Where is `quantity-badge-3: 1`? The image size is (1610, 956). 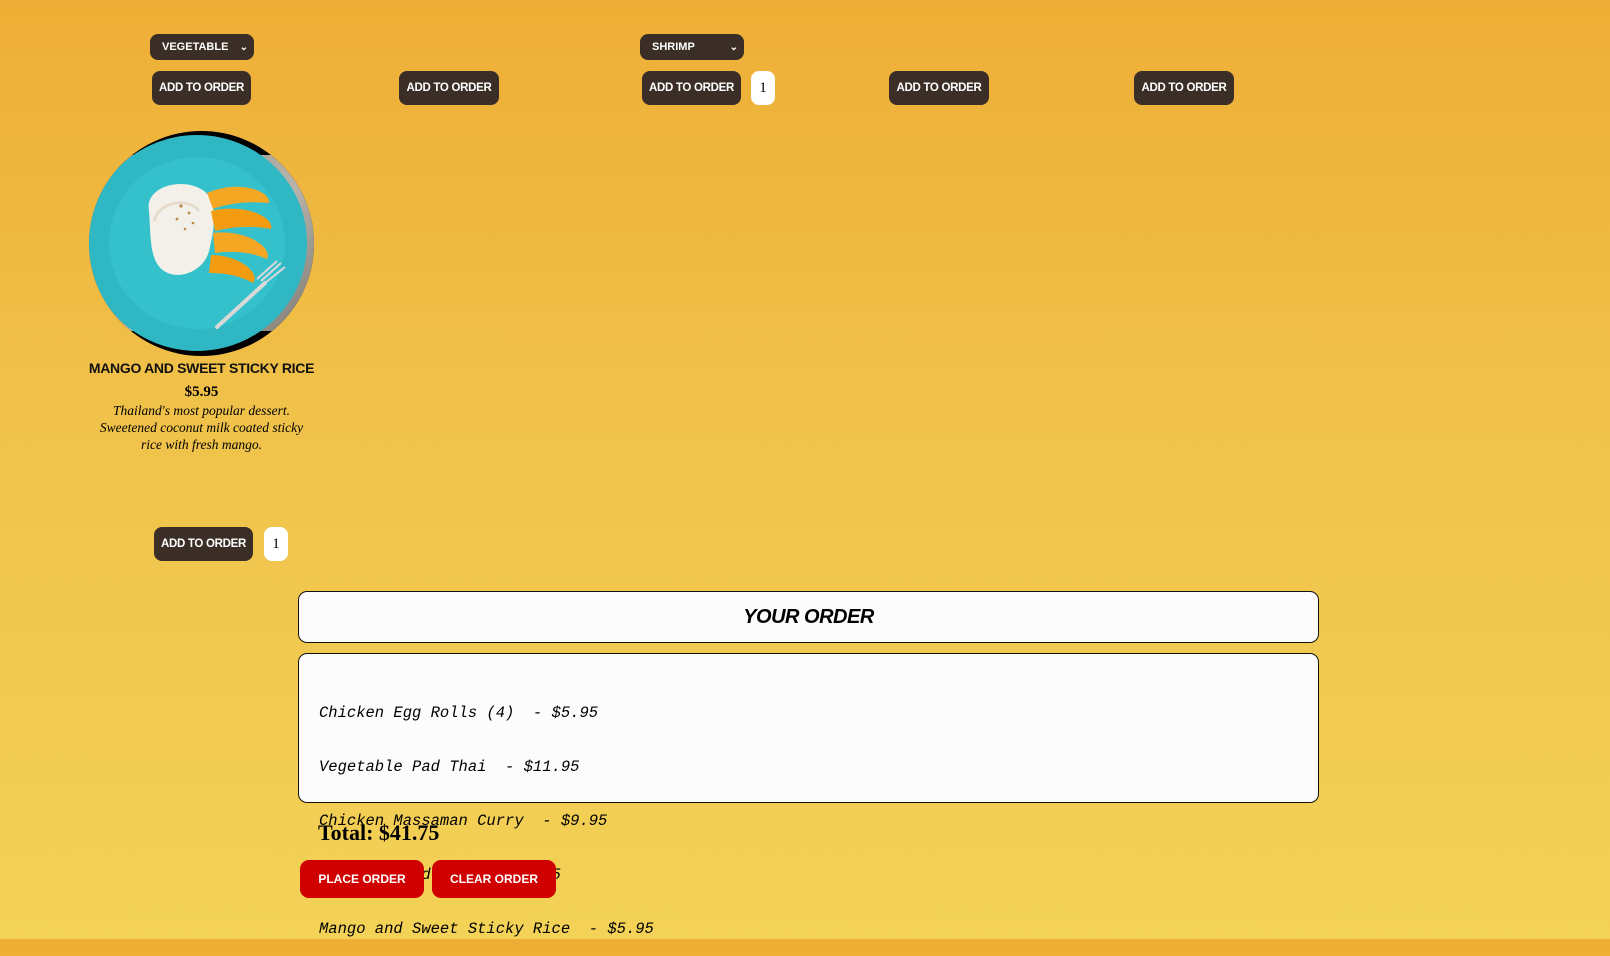 quantity-badge-3: 1 is located at coordinates (763, 88).